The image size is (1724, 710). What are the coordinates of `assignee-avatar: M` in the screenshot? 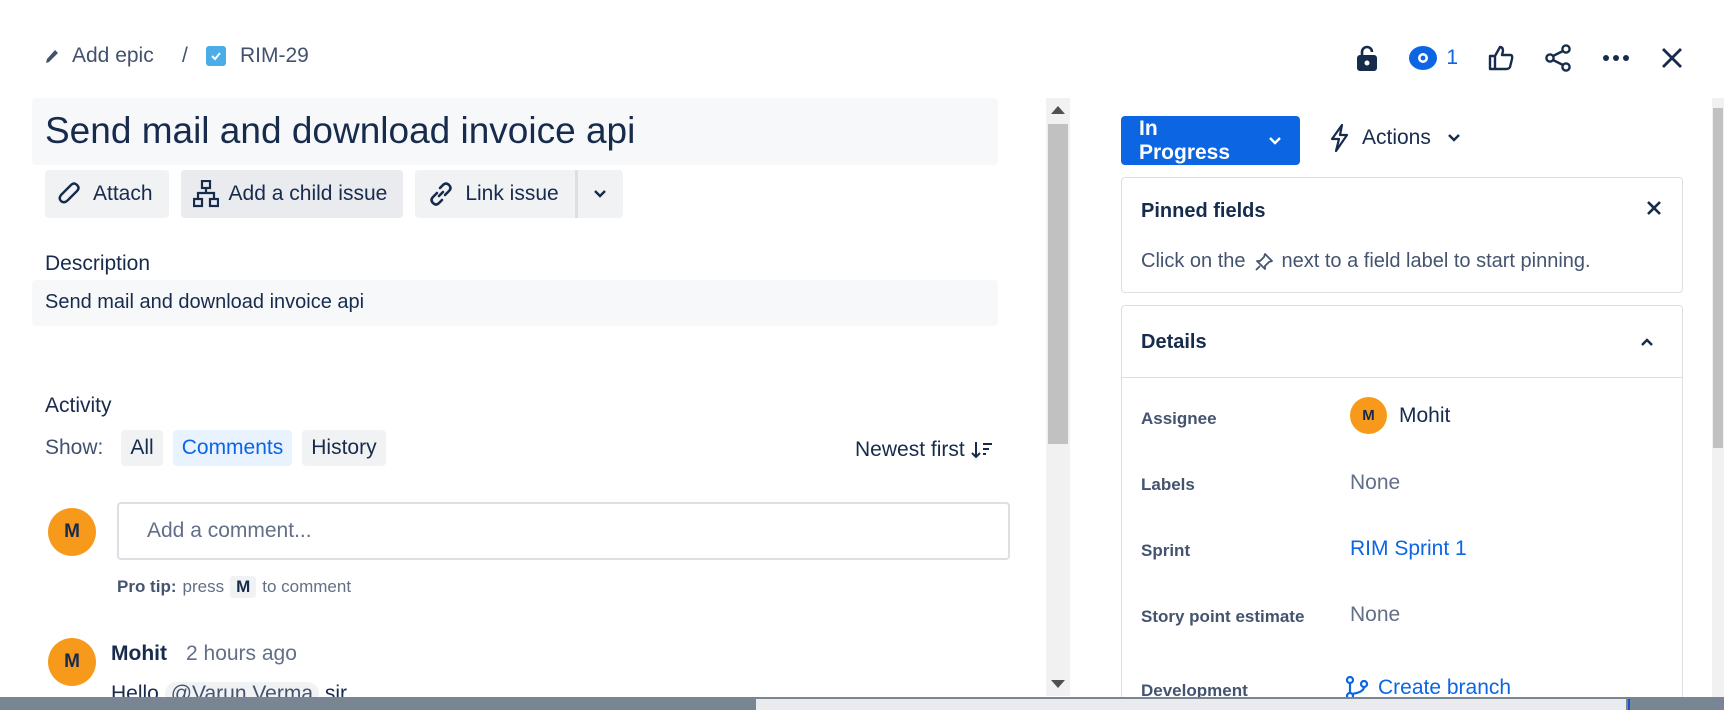 It's located at (1368, 415).